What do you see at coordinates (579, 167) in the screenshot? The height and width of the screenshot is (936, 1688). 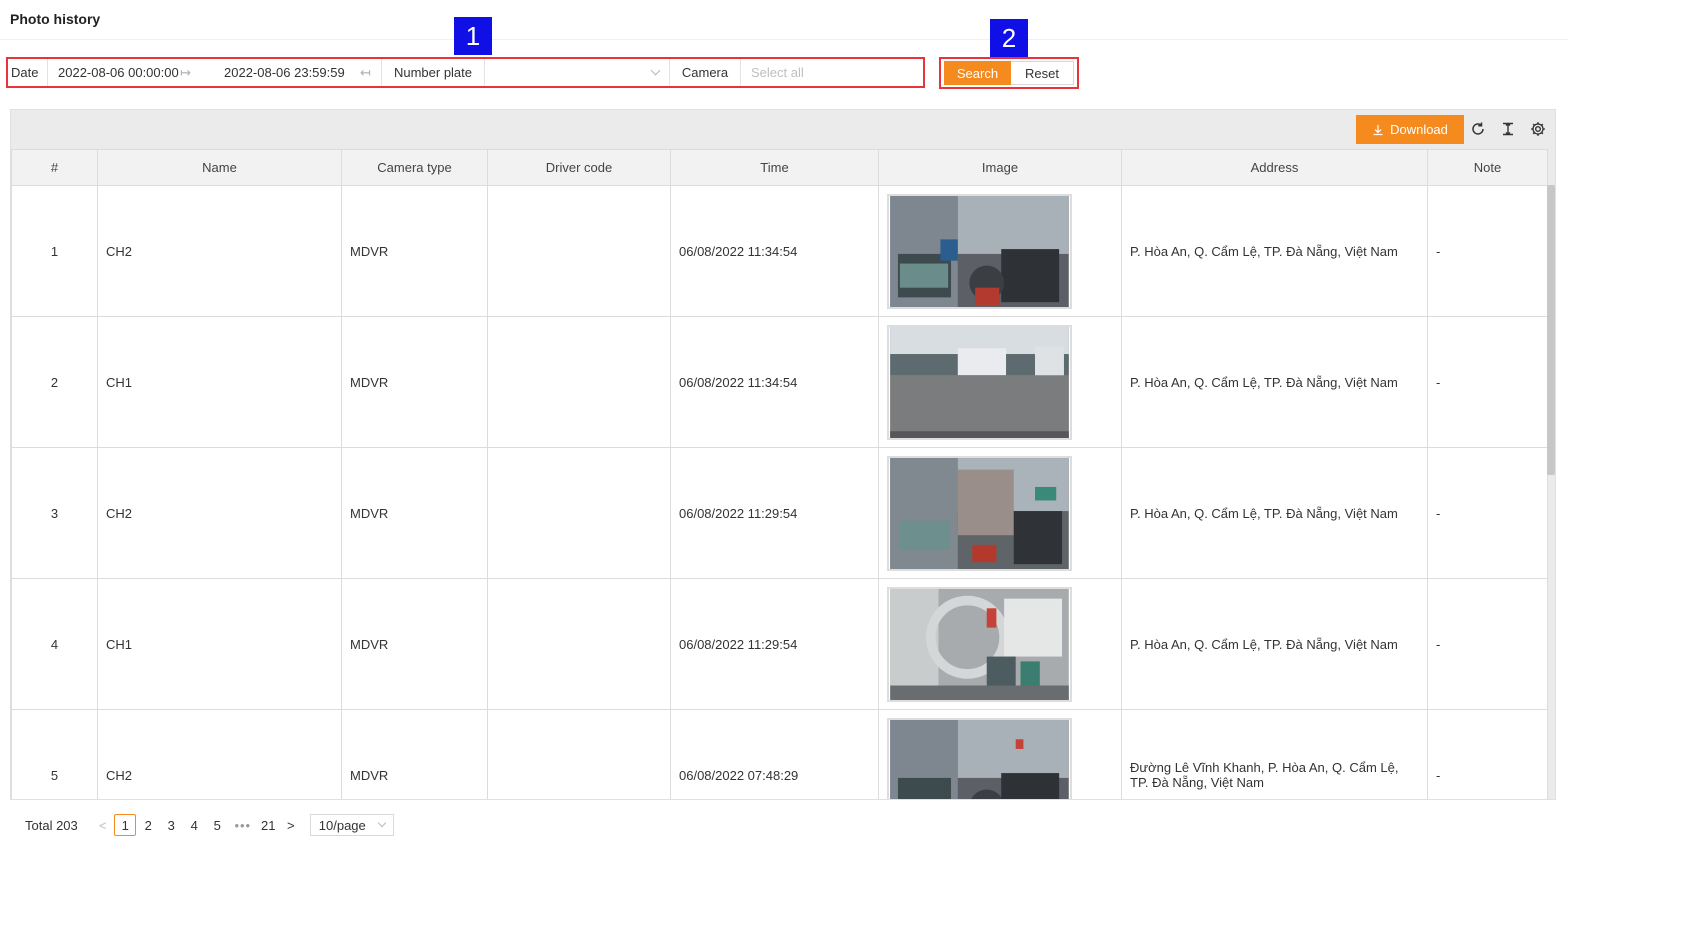 I see `column-header-driver-code: Driver code` at bounding box center [579, 167].